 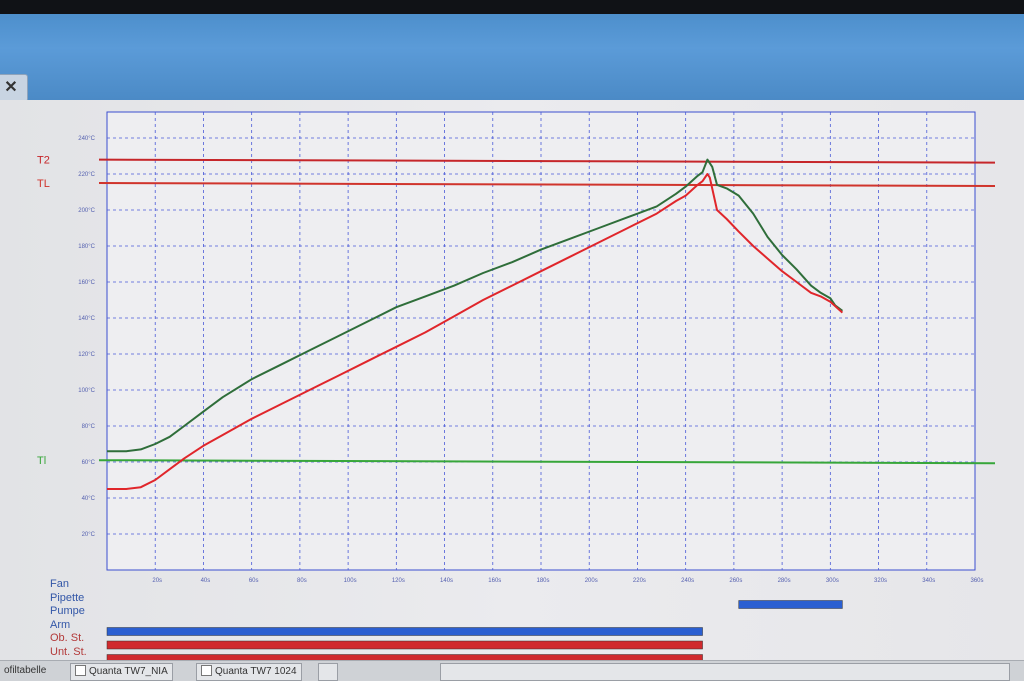 I want to click on x-tick-label: 120s, so click(x=398, y=581).